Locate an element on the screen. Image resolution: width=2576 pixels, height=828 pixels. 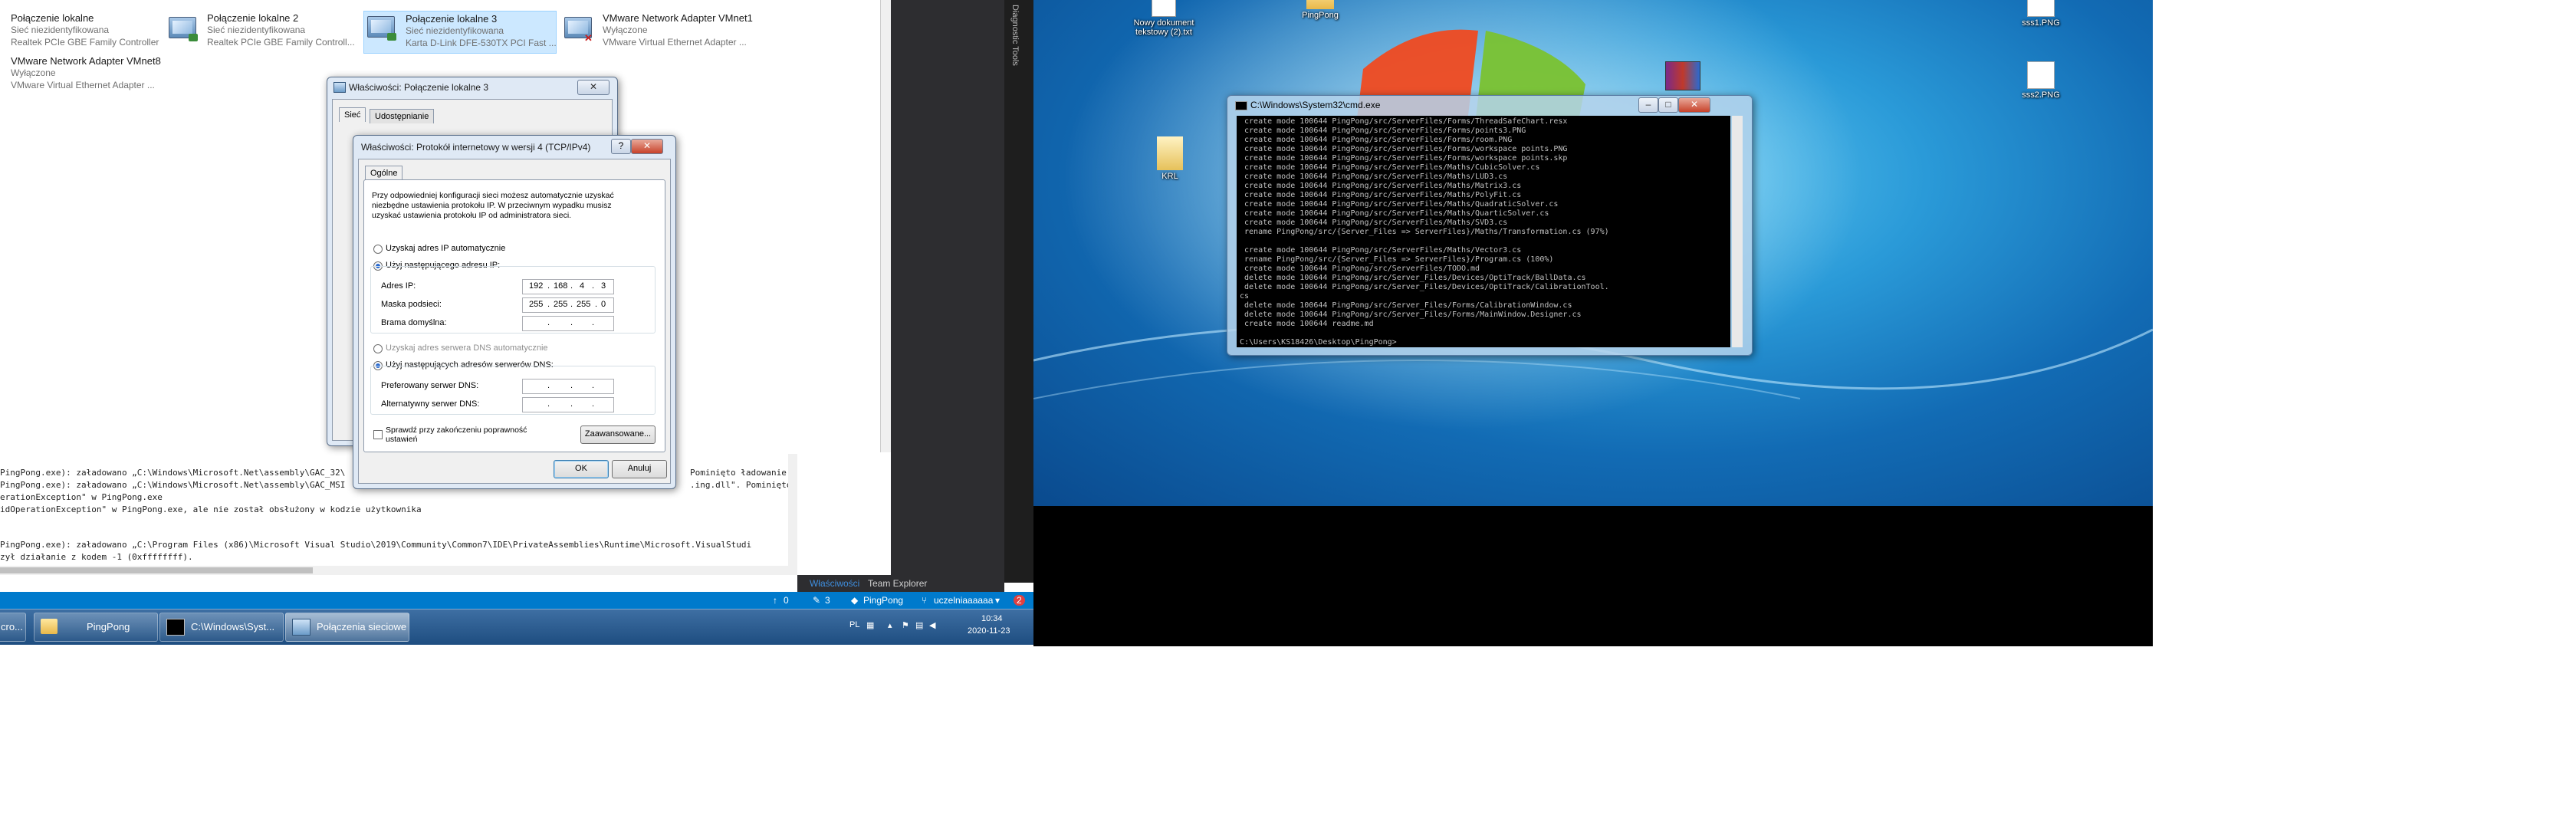
desktop-icon-text-file: Nowy dokument tekstowy (2).txt is located at coordinates (1164, 18).